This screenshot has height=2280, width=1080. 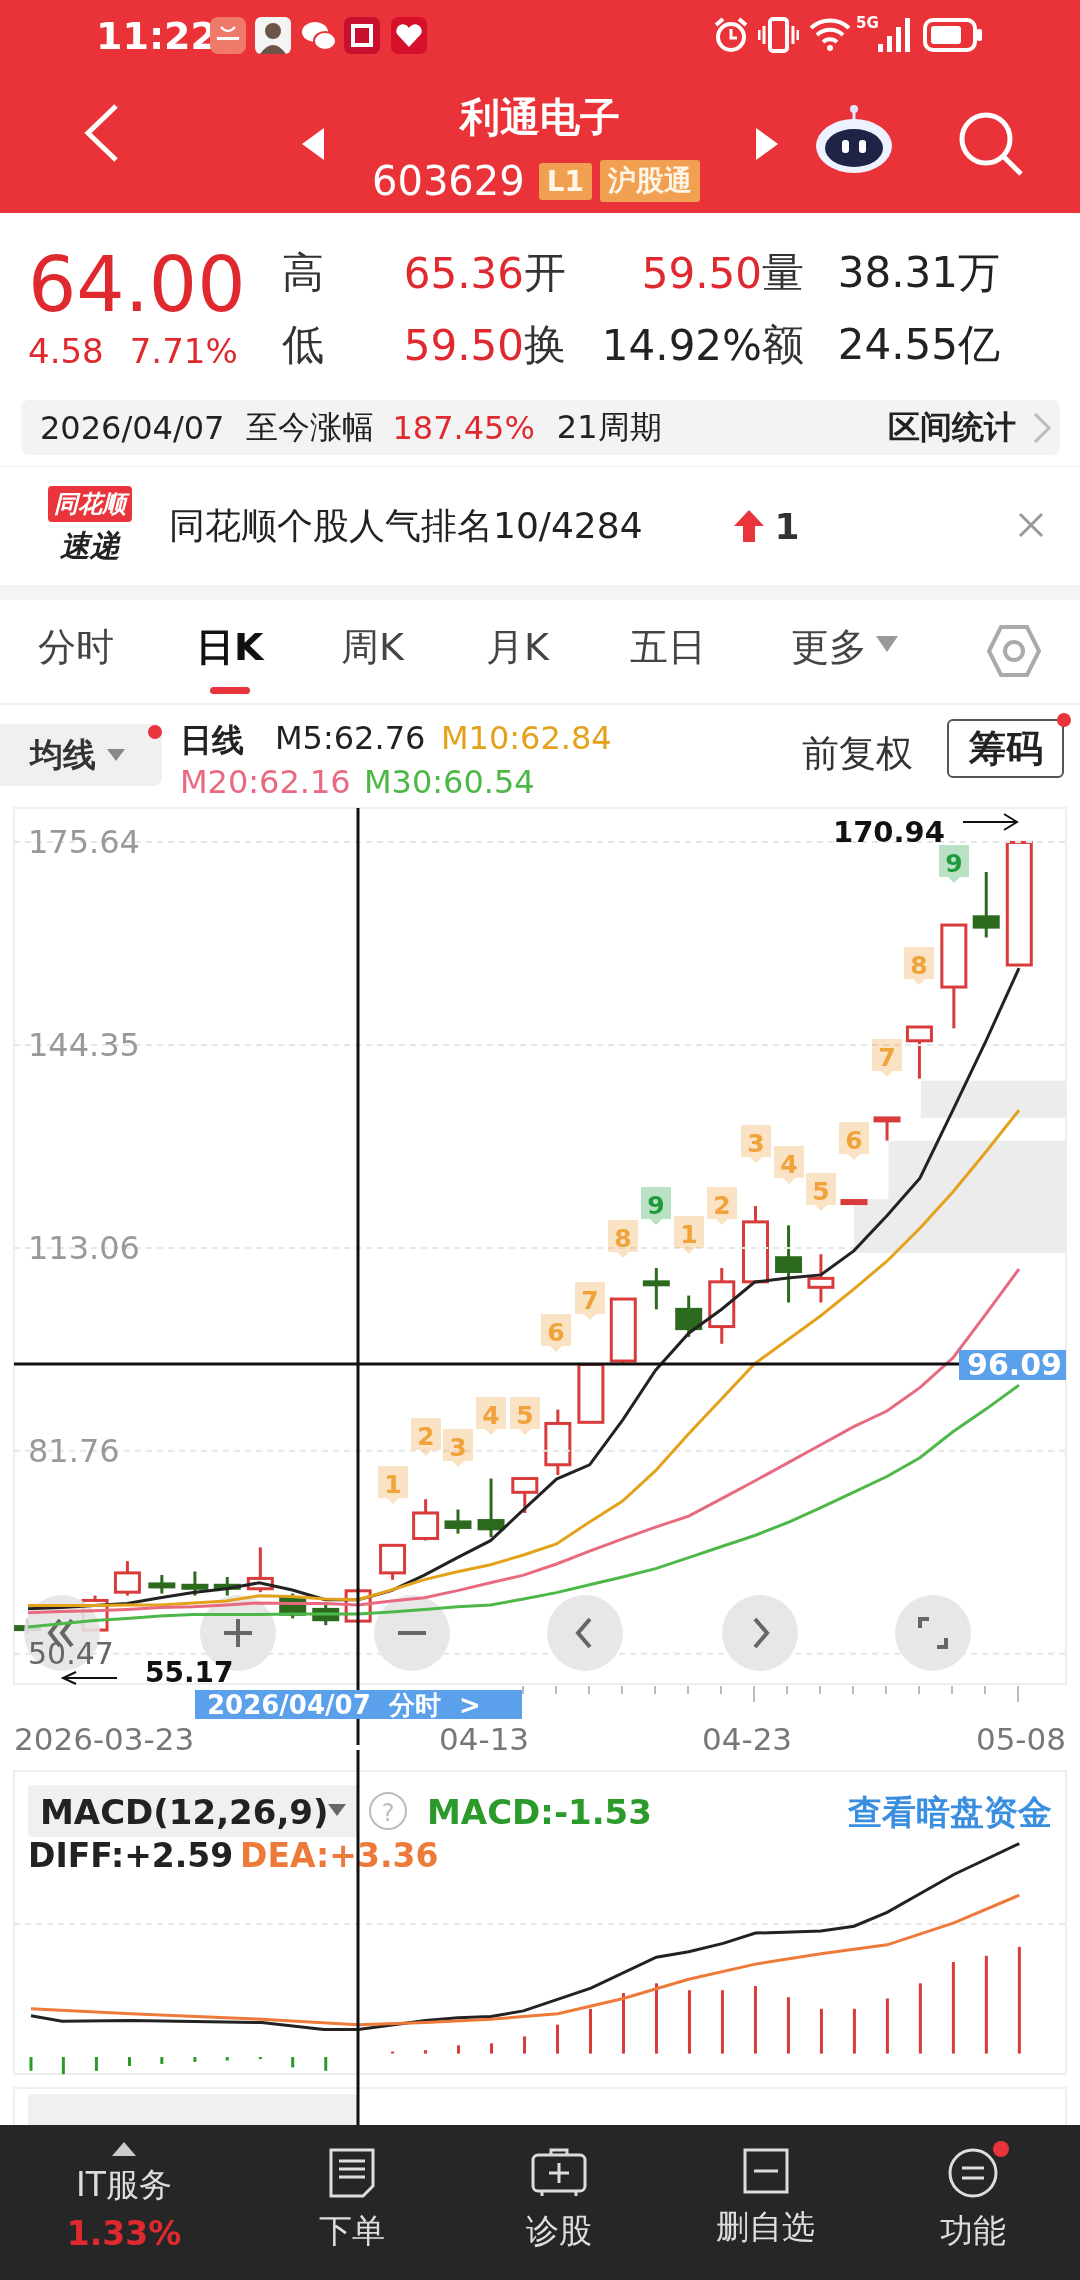 What do you see at coordinates (545, 345) in the screenshot?
I see `stat-label: 换` at bounding box center [545, 345].